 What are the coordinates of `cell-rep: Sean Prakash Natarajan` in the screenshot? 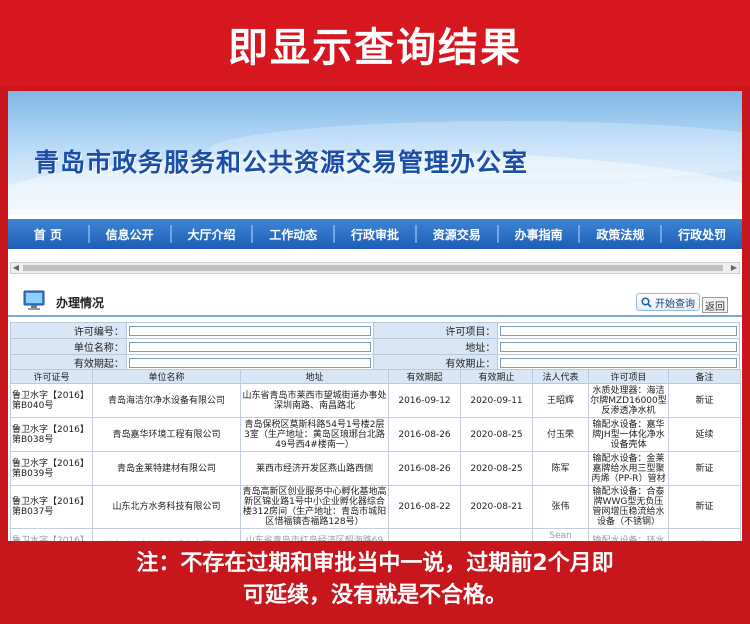 It's located at (560, 534).